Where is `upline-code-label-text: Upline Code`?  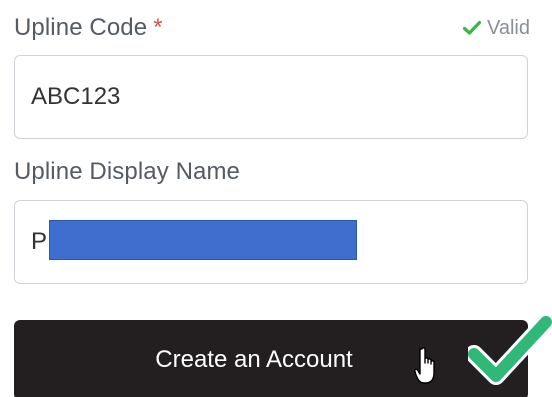 upline-code-label-text: Upline Code is located at coordinates (81, 27).